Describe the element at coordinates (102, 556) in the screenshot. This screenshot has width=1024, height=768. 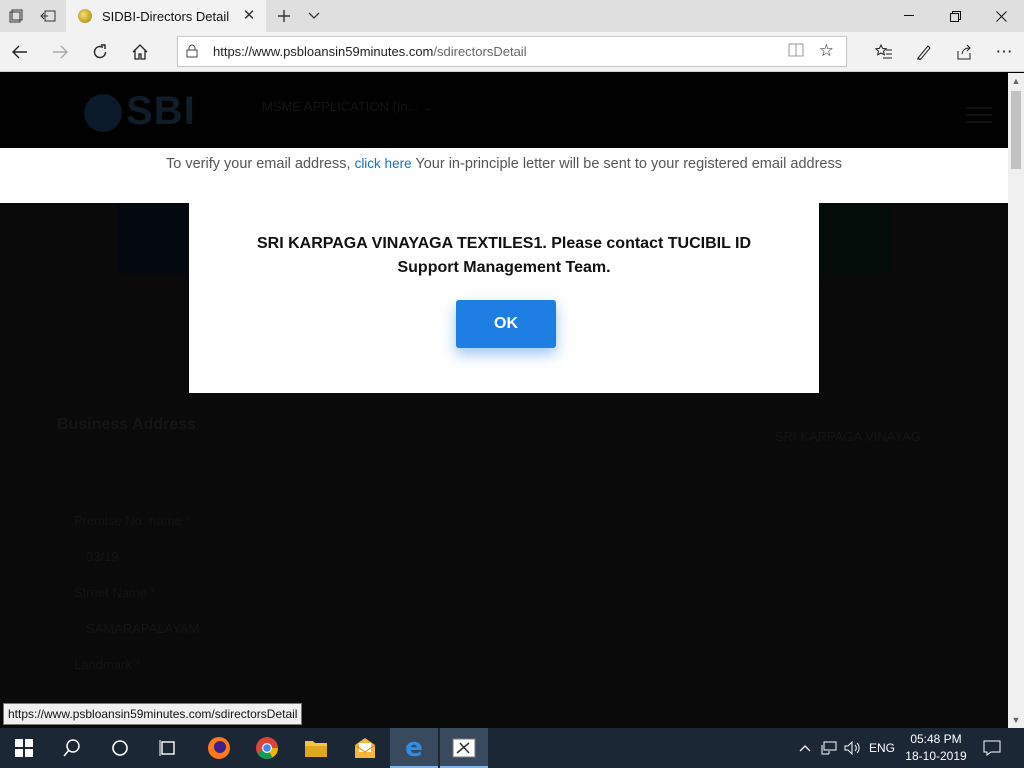
I see `premise-input: 03/19` at that location.